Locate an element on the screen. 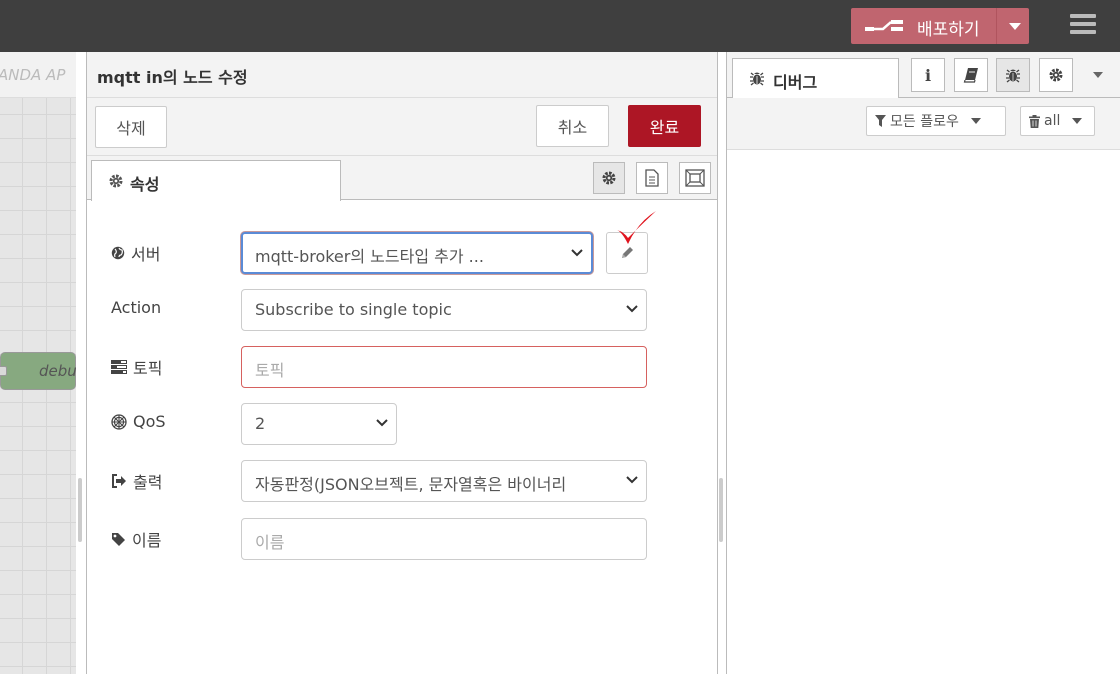  deploy-button: 배포하기 is located at coordinates (940, 26).